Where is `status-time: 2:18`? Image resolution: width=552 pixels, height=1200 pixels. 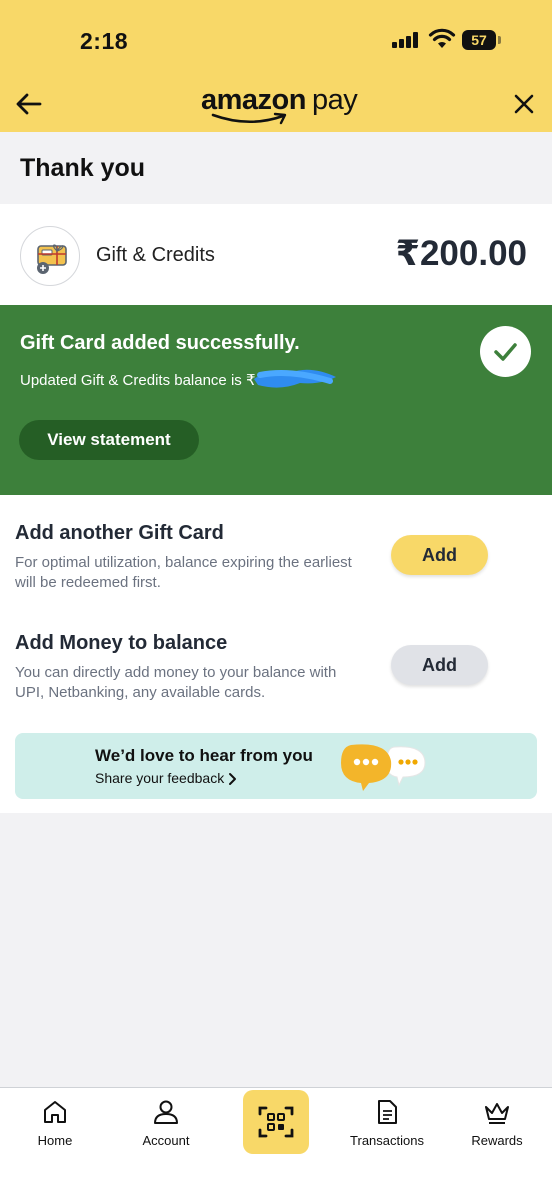
status-time: 2:18 is located at coordinates (104, 41).